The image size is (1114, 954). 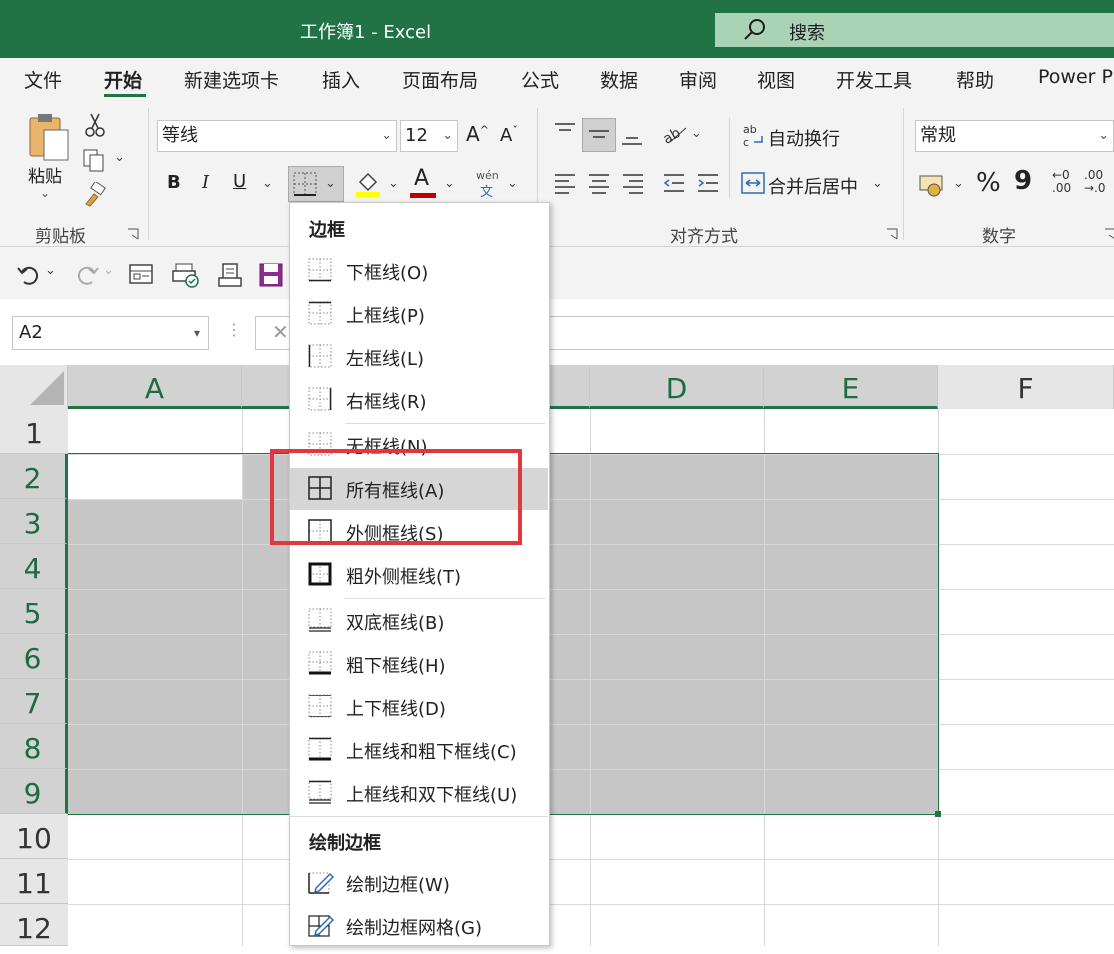 I want to click on shrink-font-button: Aˇ, so click(x=509, y=135).